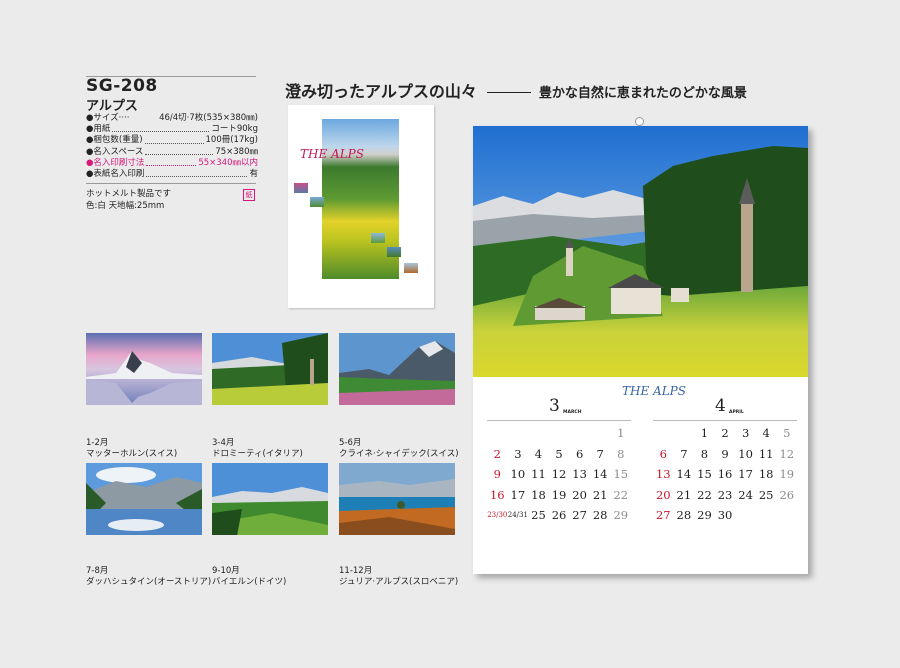 Image resolution: width=900 pixels, height=668 pixels. Describe the element at coordinates (172, 118) in the screenshot. I see `spec-row: ●サイズ···· 46/4切·7枚(535×380㎜)` at that location.